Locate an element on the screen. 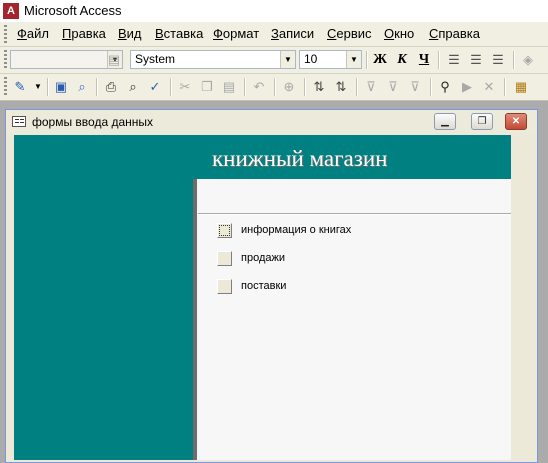 This screenshot has width=548, height=463. sales-button is located at coordinates (224, 258).